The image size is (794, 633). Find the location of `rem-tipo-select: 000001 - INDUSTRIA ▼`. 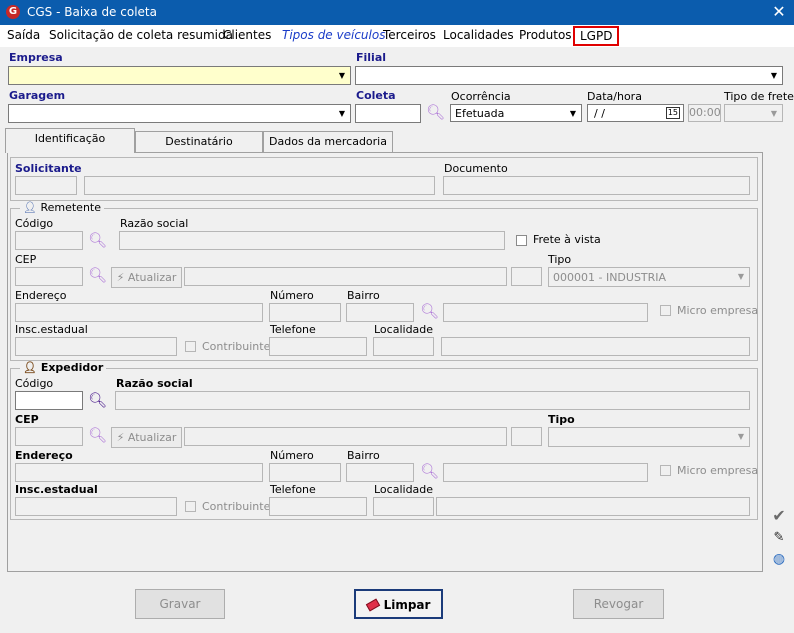

rem-tipo-select: 000001 - INDUSTRIA ▼ is located at coordinates (649, 277).